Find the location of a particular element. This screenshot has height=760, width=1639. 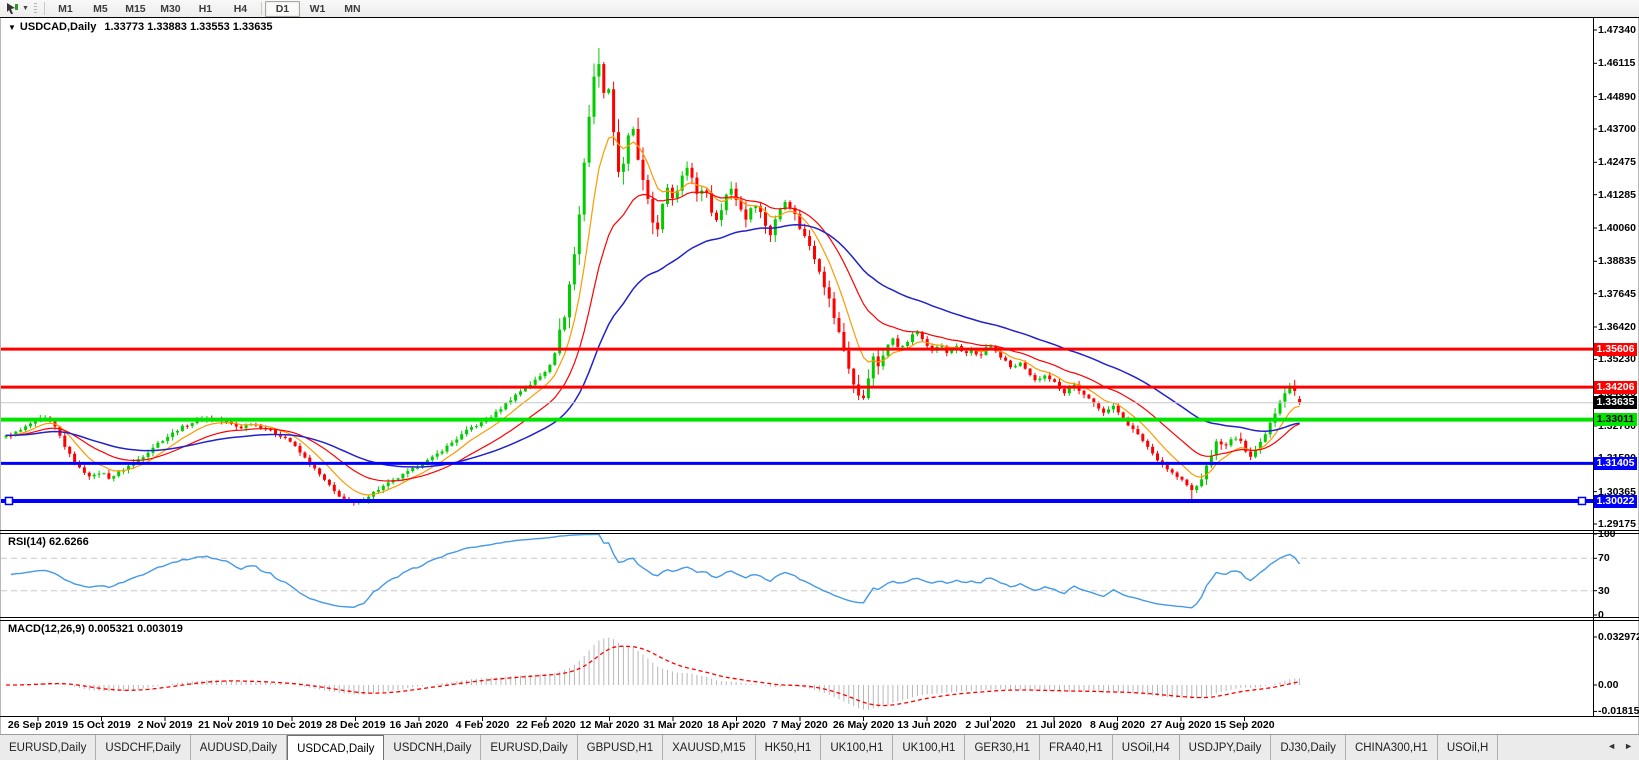

chart-tab-hk50-h1: HK50,H1 is located at coordinates (789, 747).